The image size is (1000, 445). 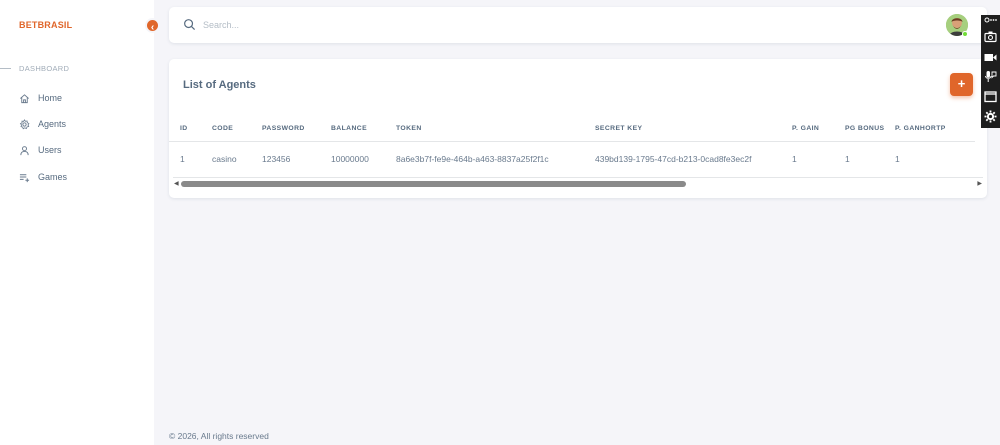 What do you see at coordinates (965, 34) in the screenshot?
I see `online-status-dot` at bounding box center [965, 34].